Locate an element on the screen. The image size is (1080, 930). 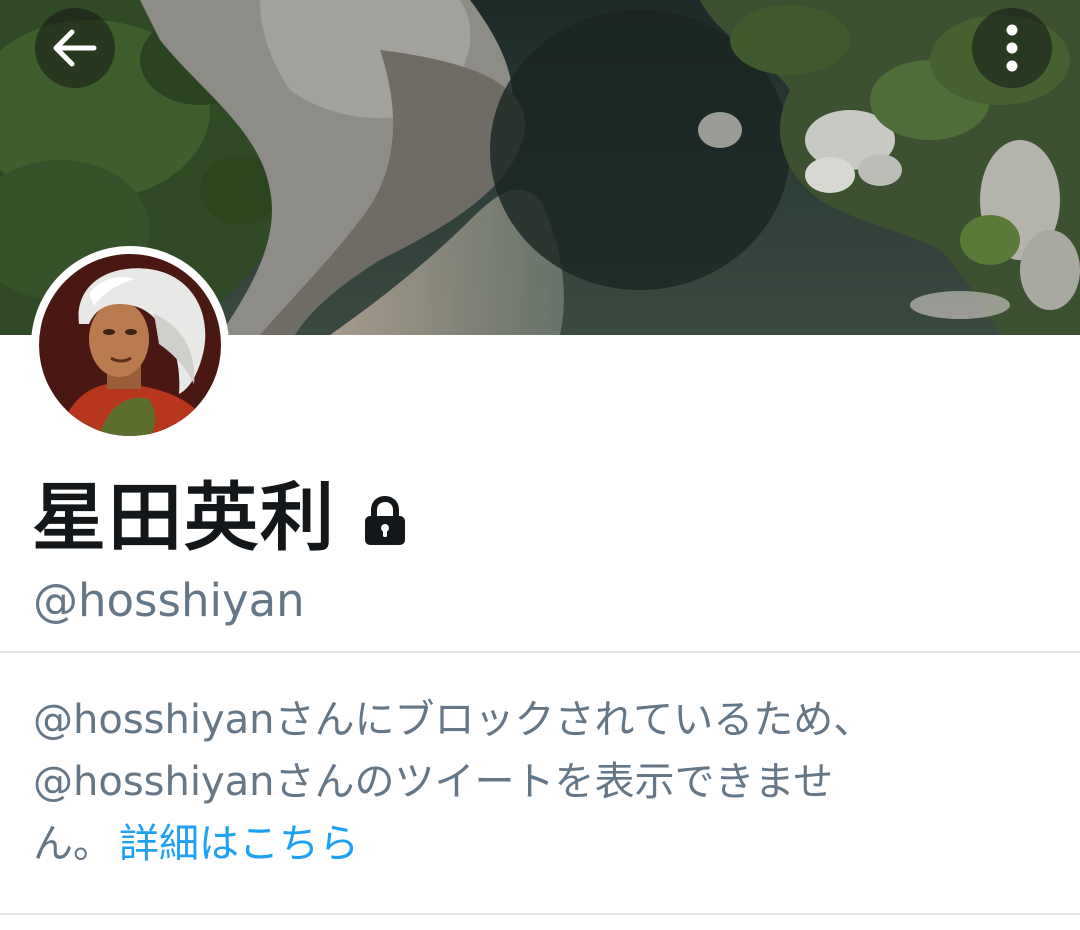
more-options-button is located at coordinates (1012, 48).